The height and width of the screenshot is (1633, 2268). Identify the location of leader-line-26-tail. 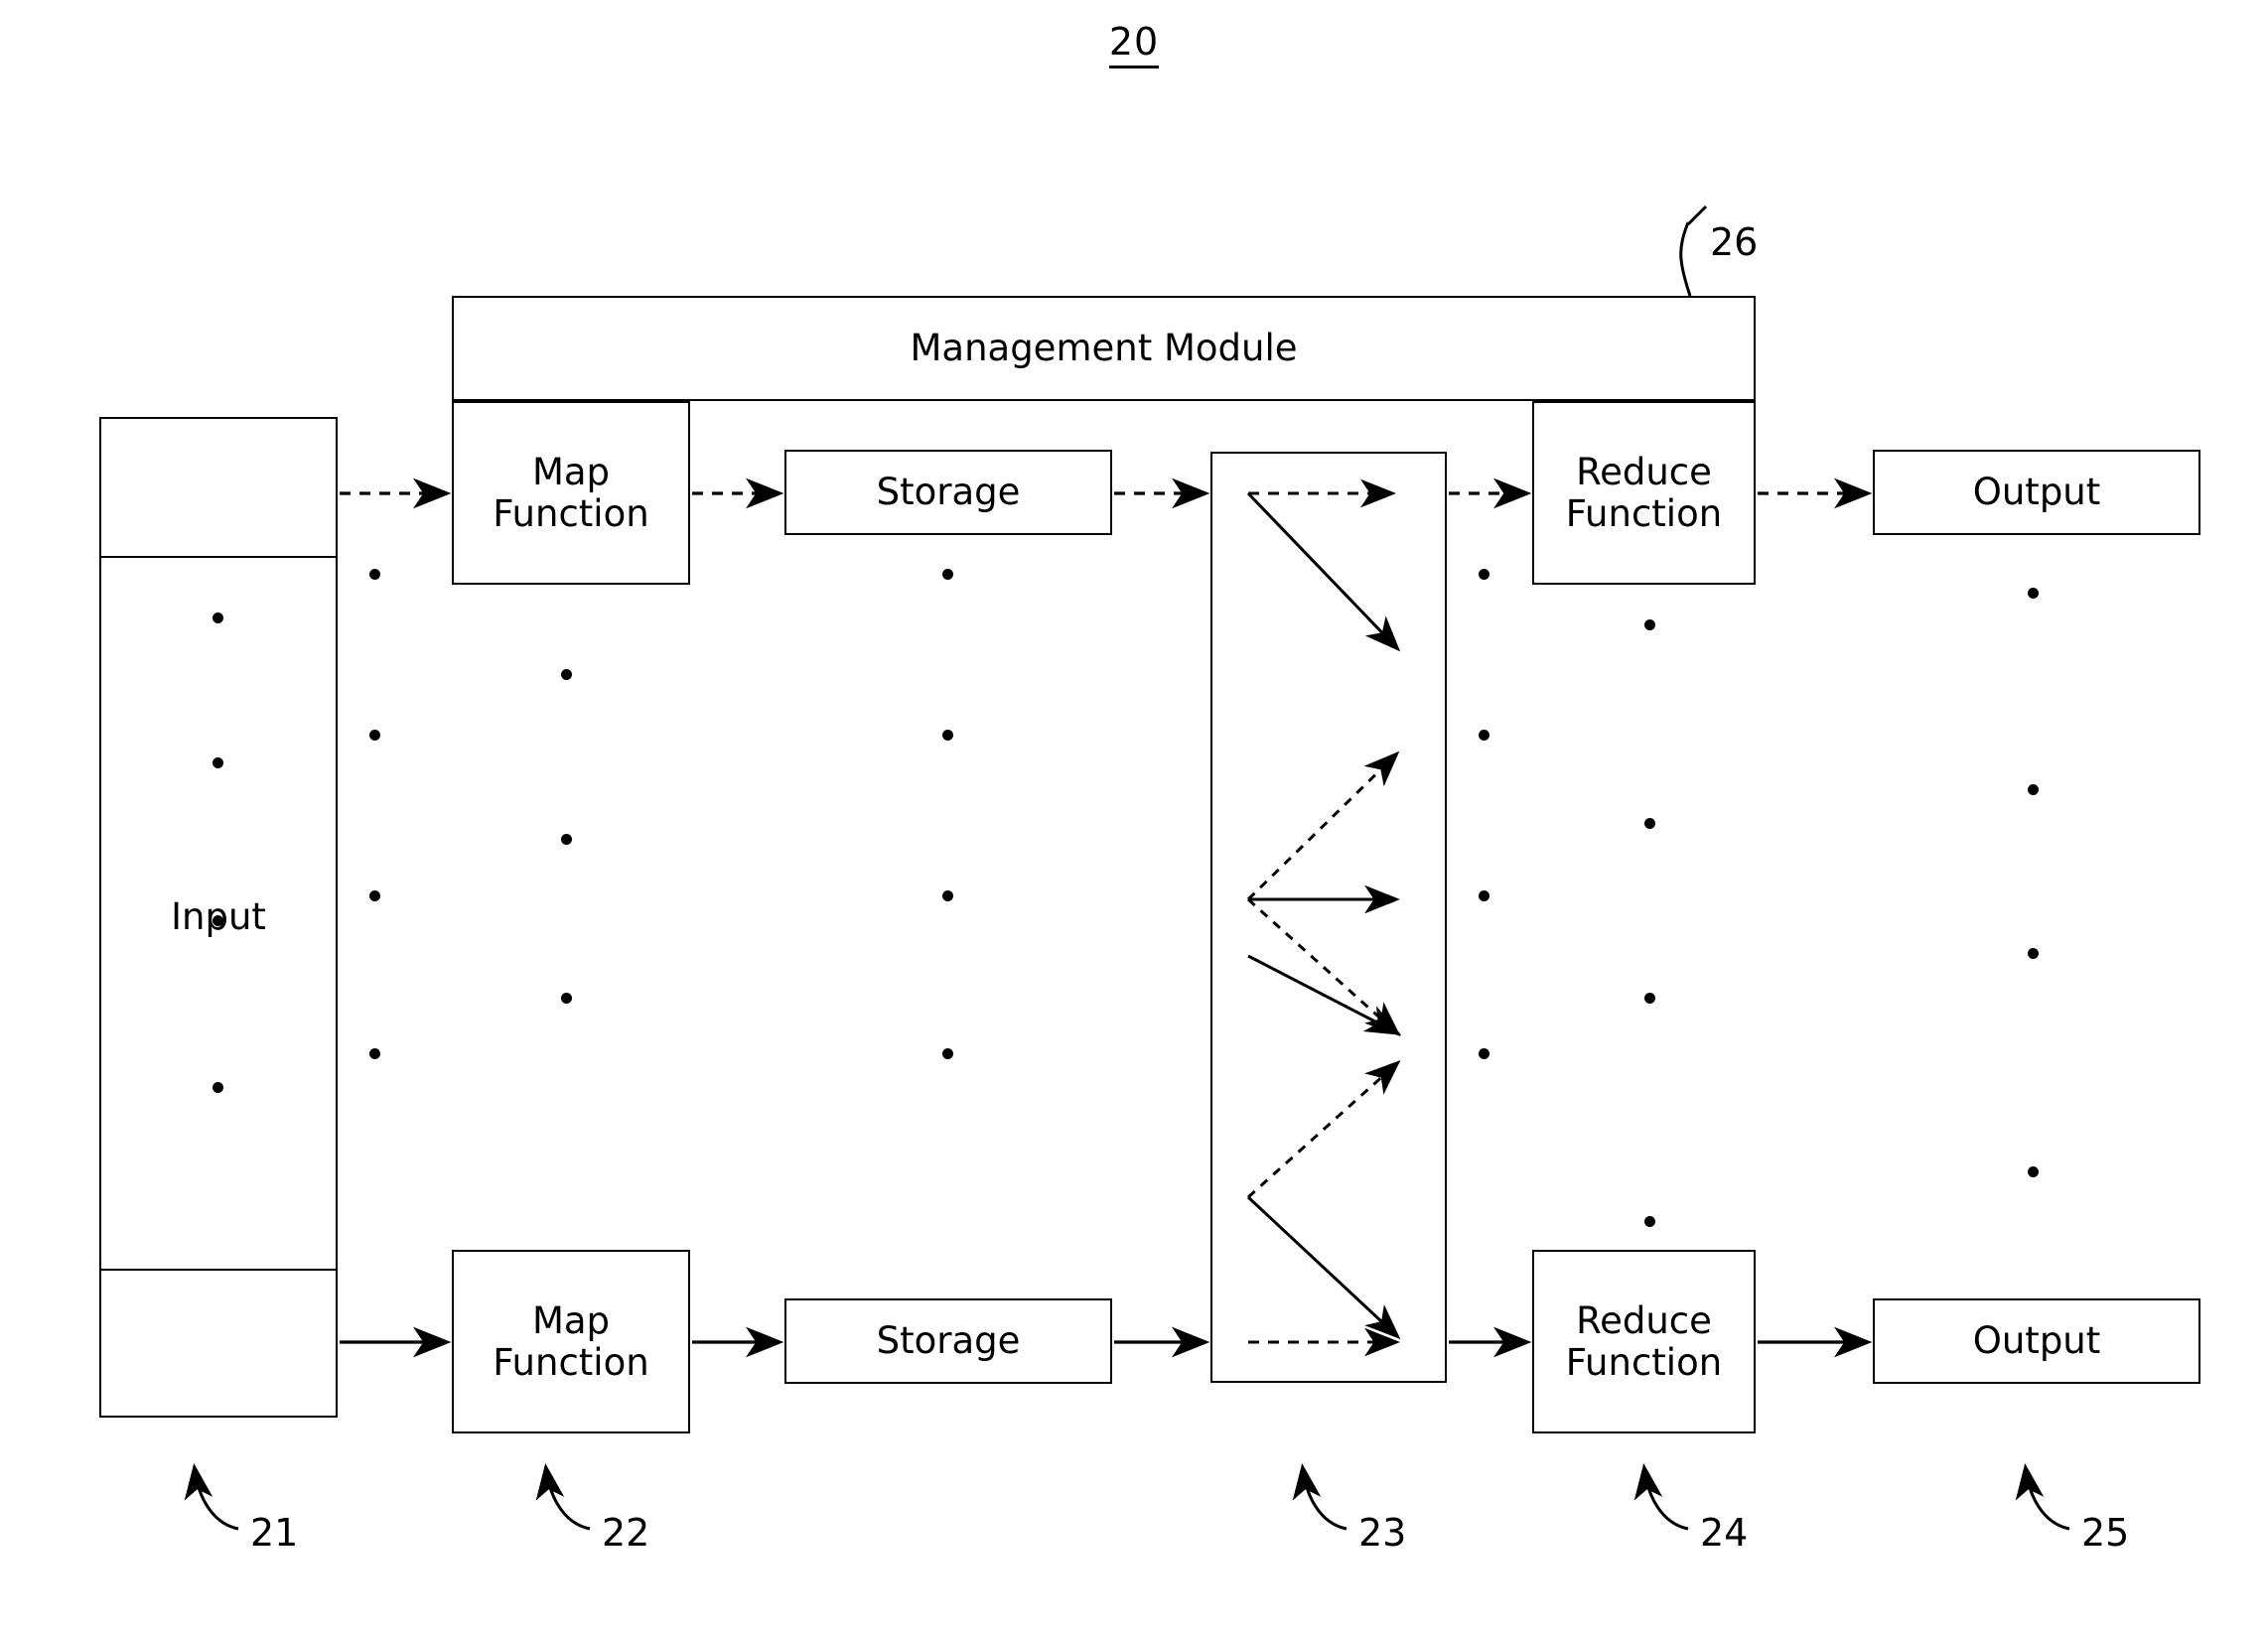
(1697, 215).